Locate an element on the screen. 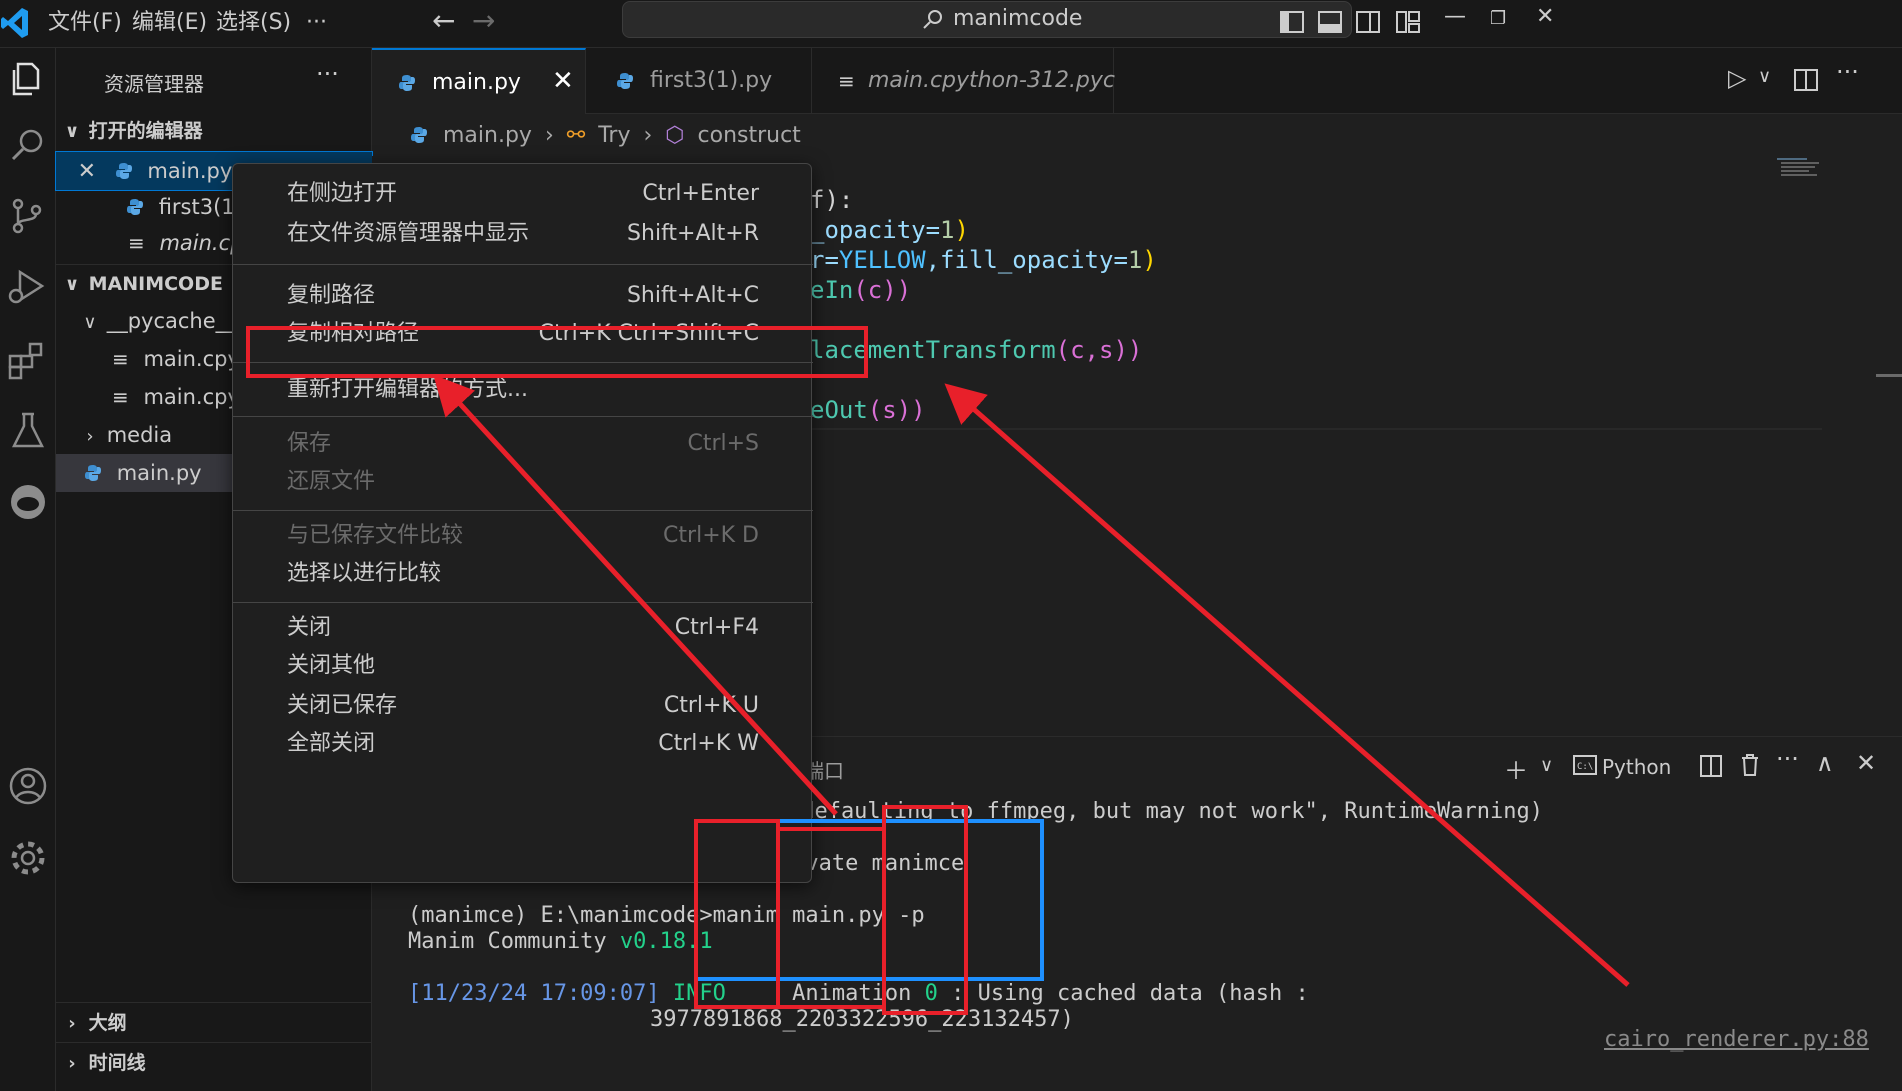 Image resolution: width=1902 pixels, height=1091 pixels. minimap is located at coordinates (1807, 171).